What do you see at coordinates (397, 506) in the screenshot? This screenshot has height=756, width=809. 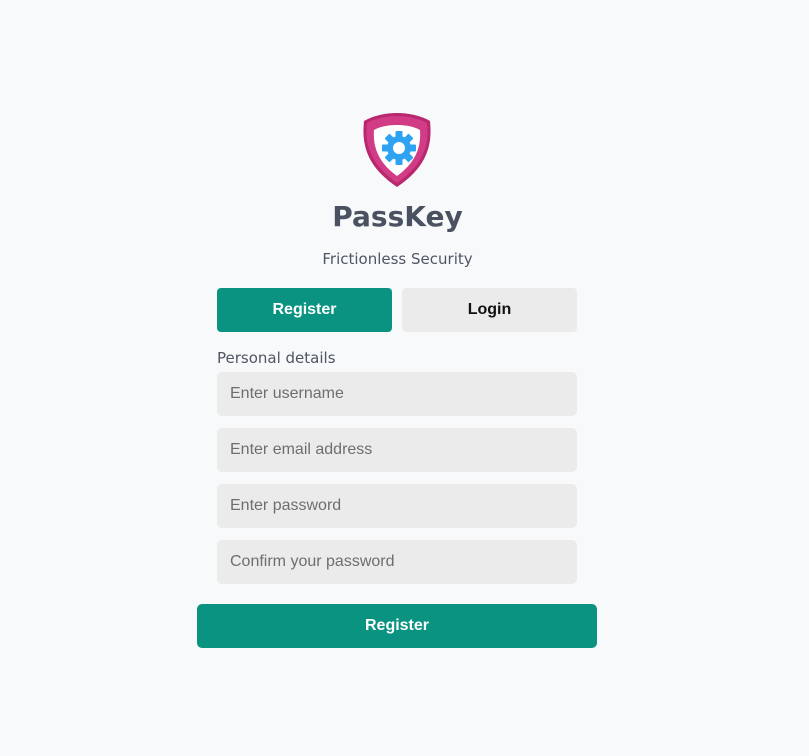 I see `password-input` at bounding box center [397, 506].